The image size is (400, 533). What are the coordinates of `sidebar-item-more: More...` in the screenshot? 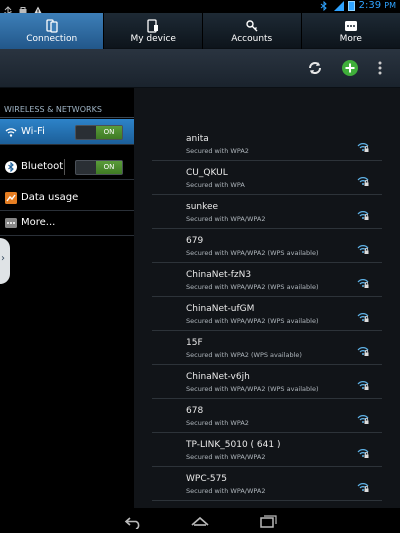 It's located at (67, 223).